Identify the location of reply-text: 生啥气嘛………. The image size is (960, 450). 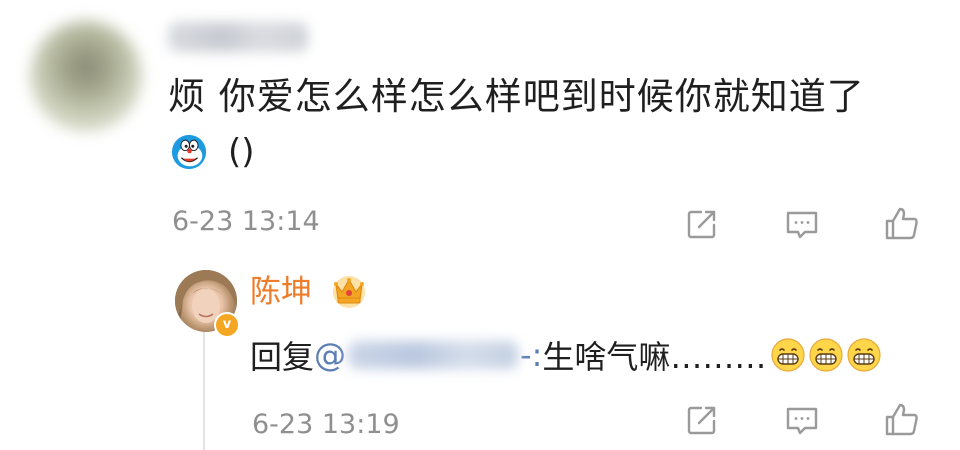
(654, 357).